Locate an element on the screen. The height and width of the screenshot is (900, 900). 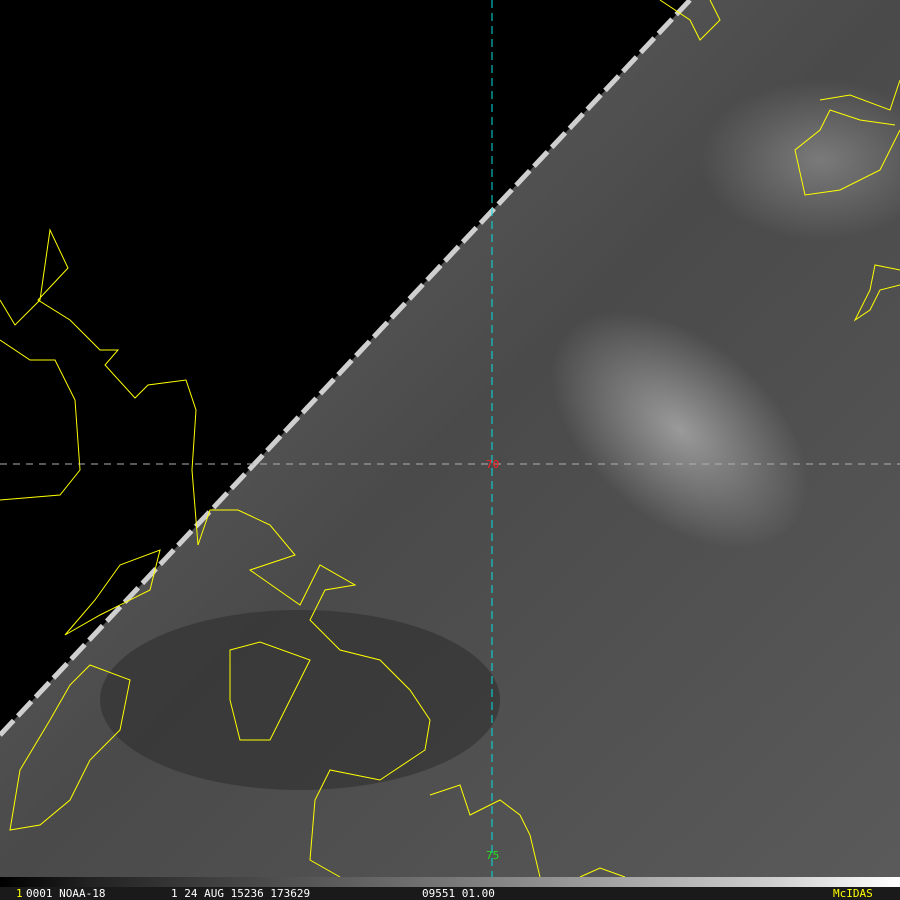
latitude-label: 70 is located at coordinates (493, 464).